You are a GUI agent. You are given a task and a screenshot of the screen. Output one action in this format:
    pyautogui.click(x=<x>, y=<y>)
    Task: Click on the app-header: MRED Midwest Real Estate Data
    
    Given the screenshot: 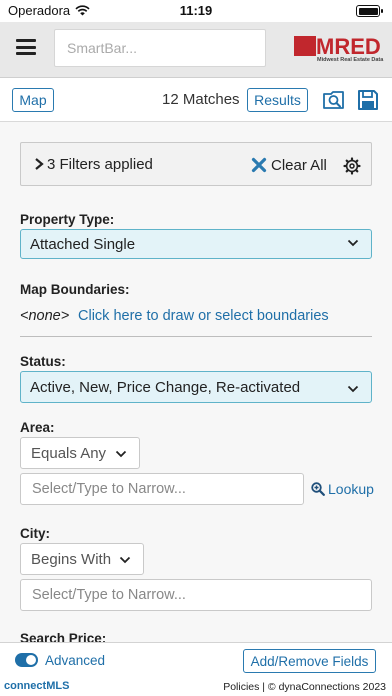 What is the action you would take?
    pyautogui.click(x=196, y=50)
    